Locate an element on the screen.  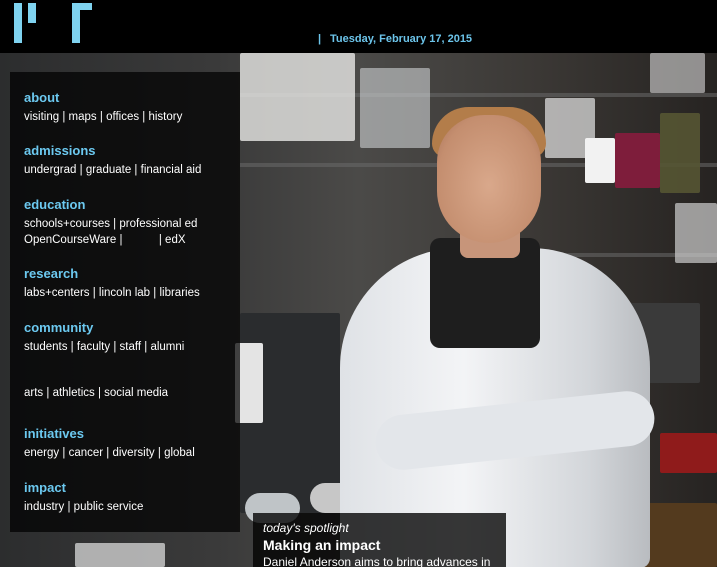
nav-heading-education: education is located at coordinates (110, 205).